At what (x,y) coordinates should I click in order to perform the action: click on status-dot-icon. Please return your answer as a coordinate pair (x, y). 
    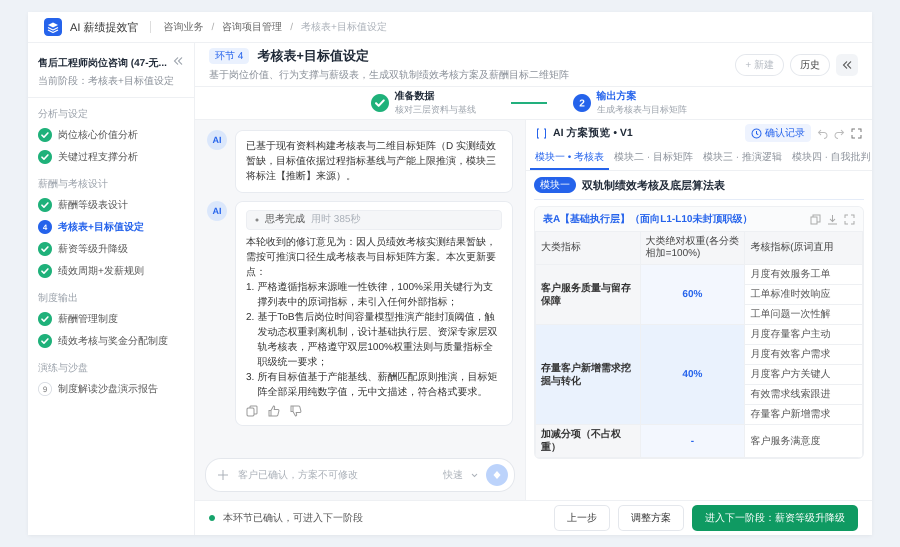
    Looking at the image, I should click on (212, 518).